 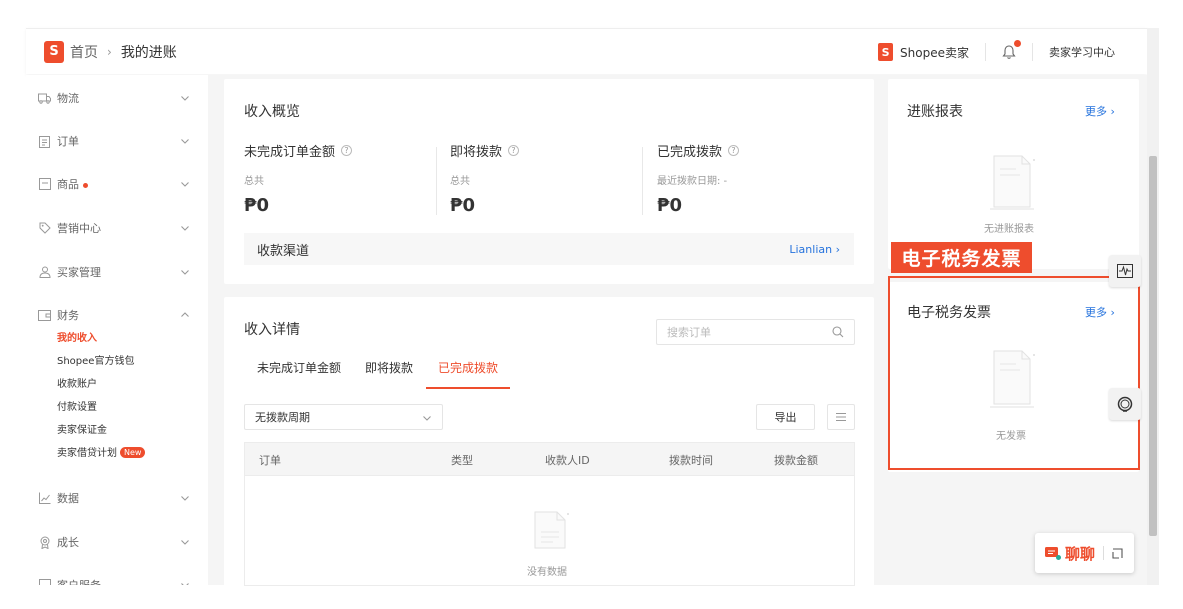 I want to click on income-overview-title: 收入概览, so click(x=272, y=112).